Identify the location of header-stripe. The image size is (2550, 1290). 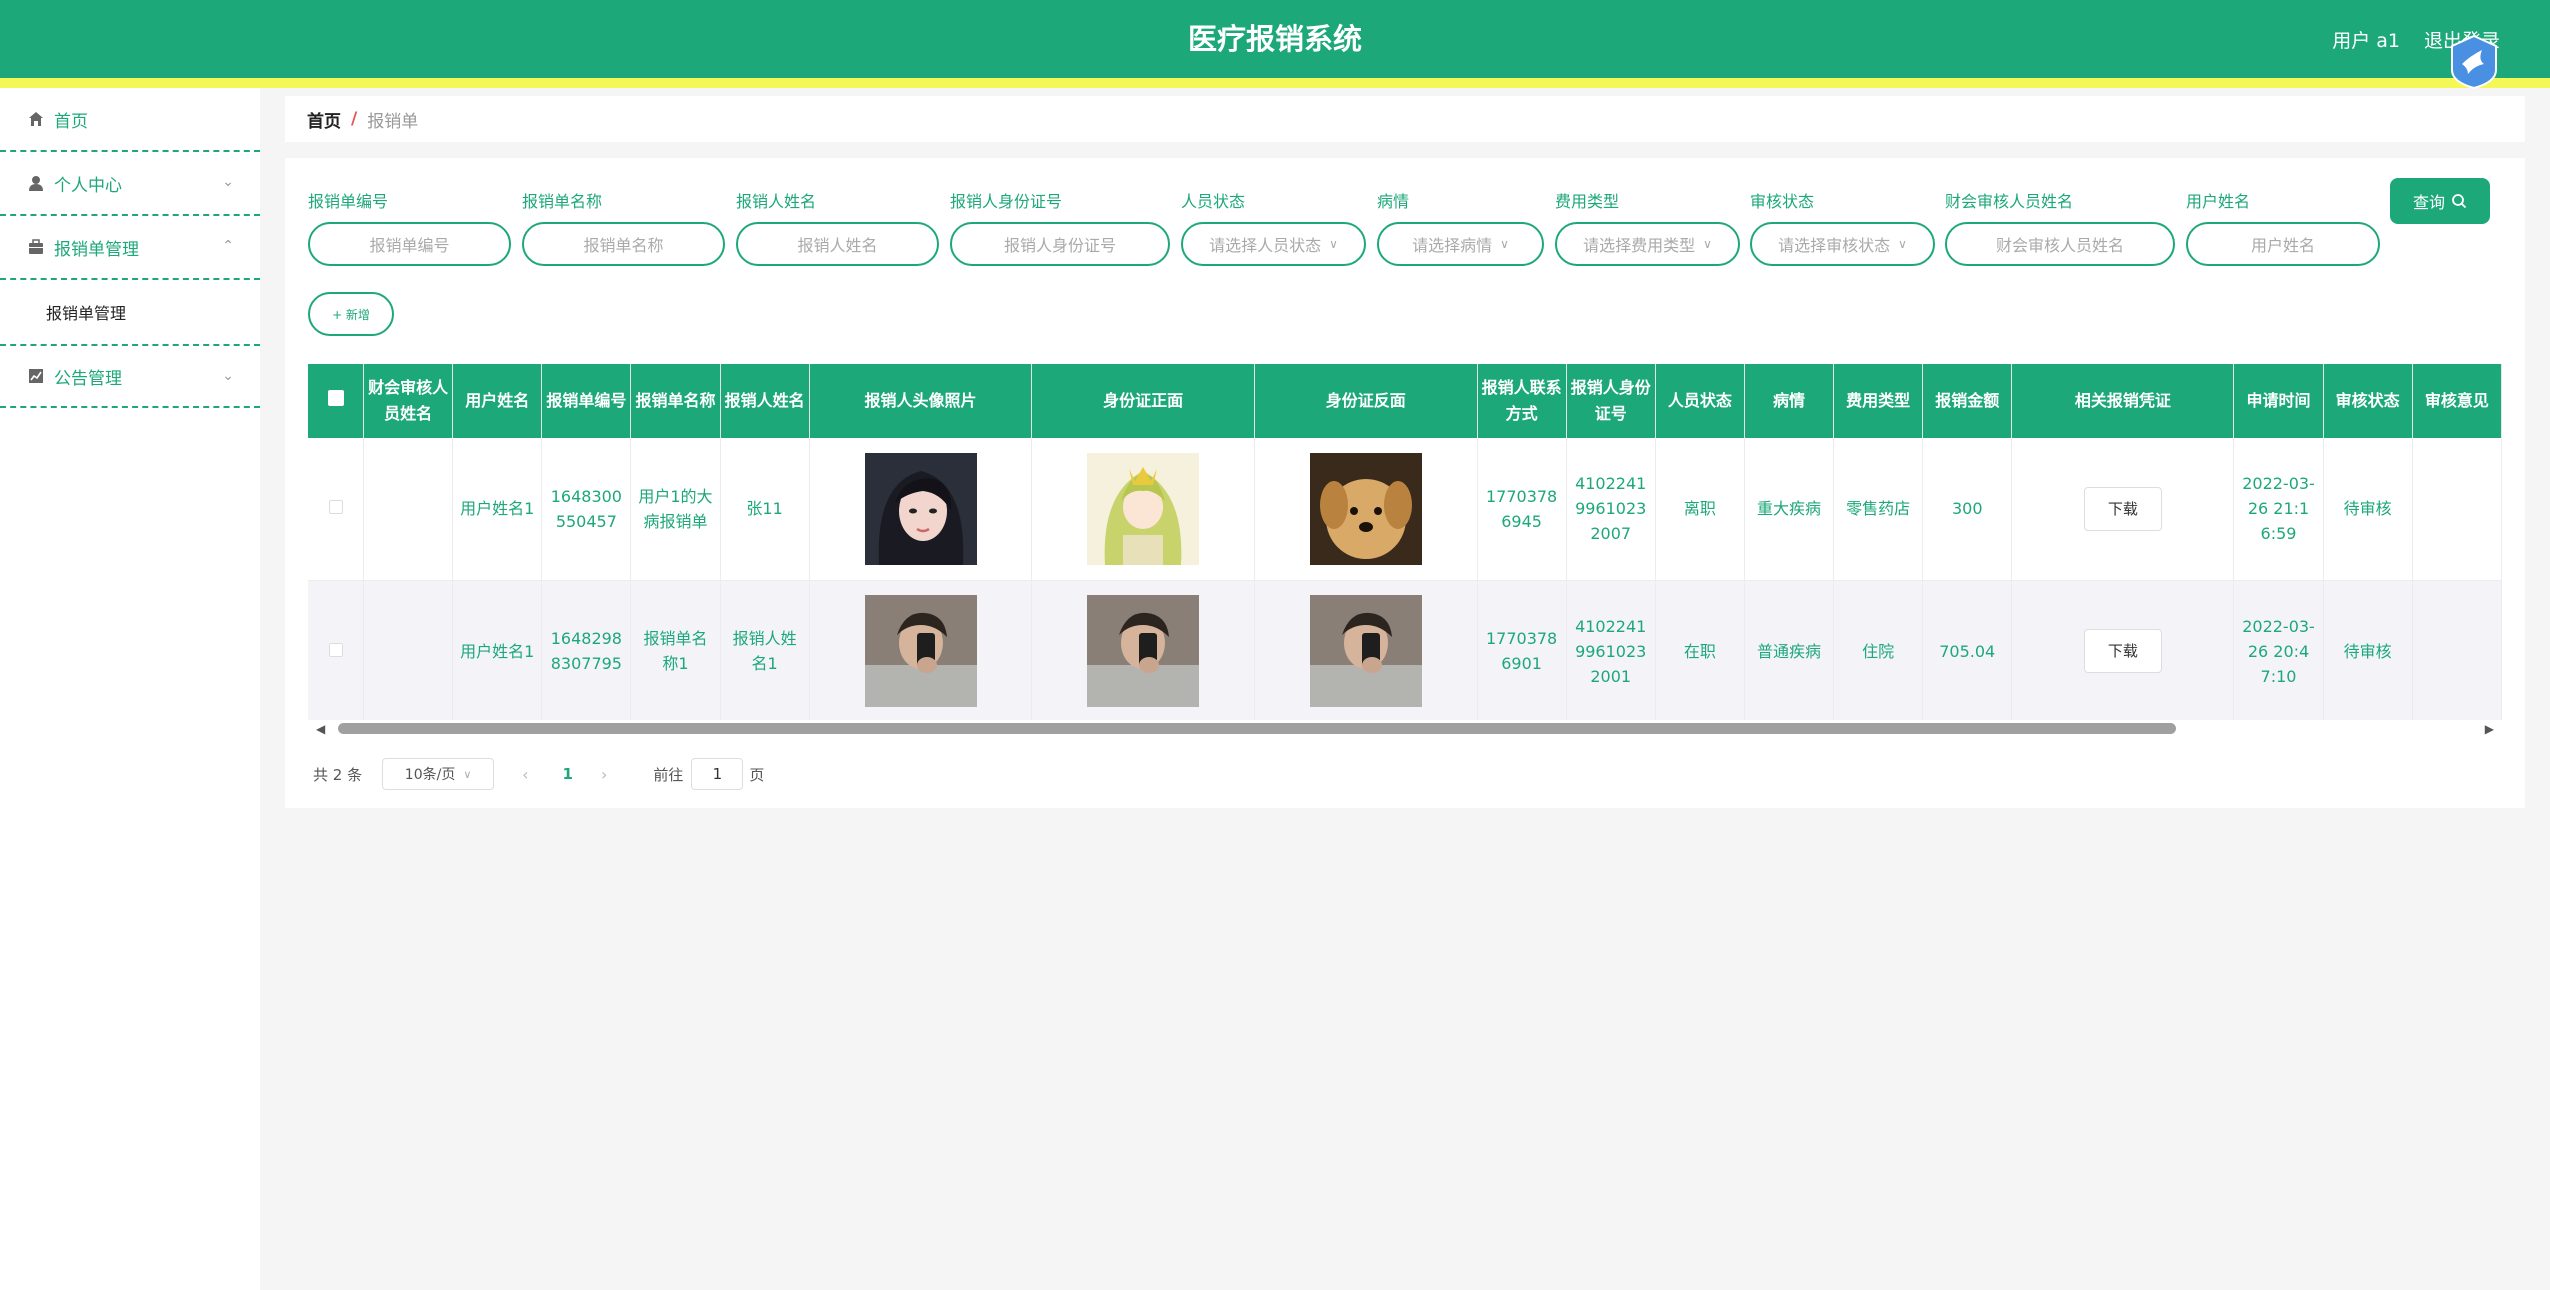
(1275, 83).